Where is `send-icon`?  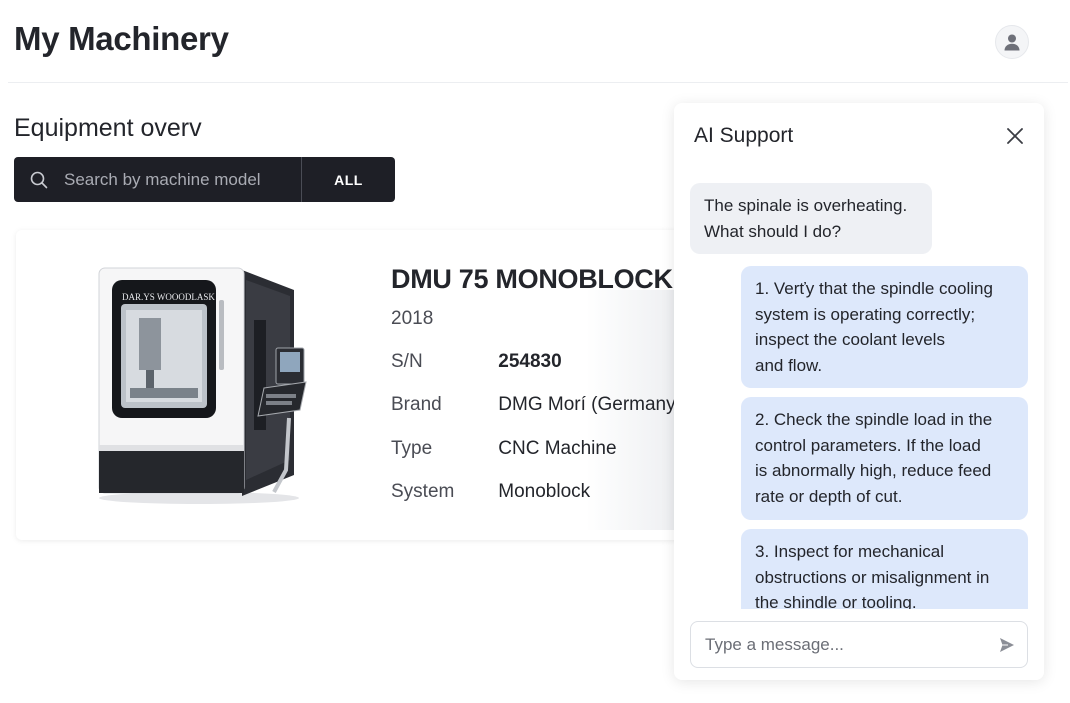
send-icon is located at coordinates (1007, 644).